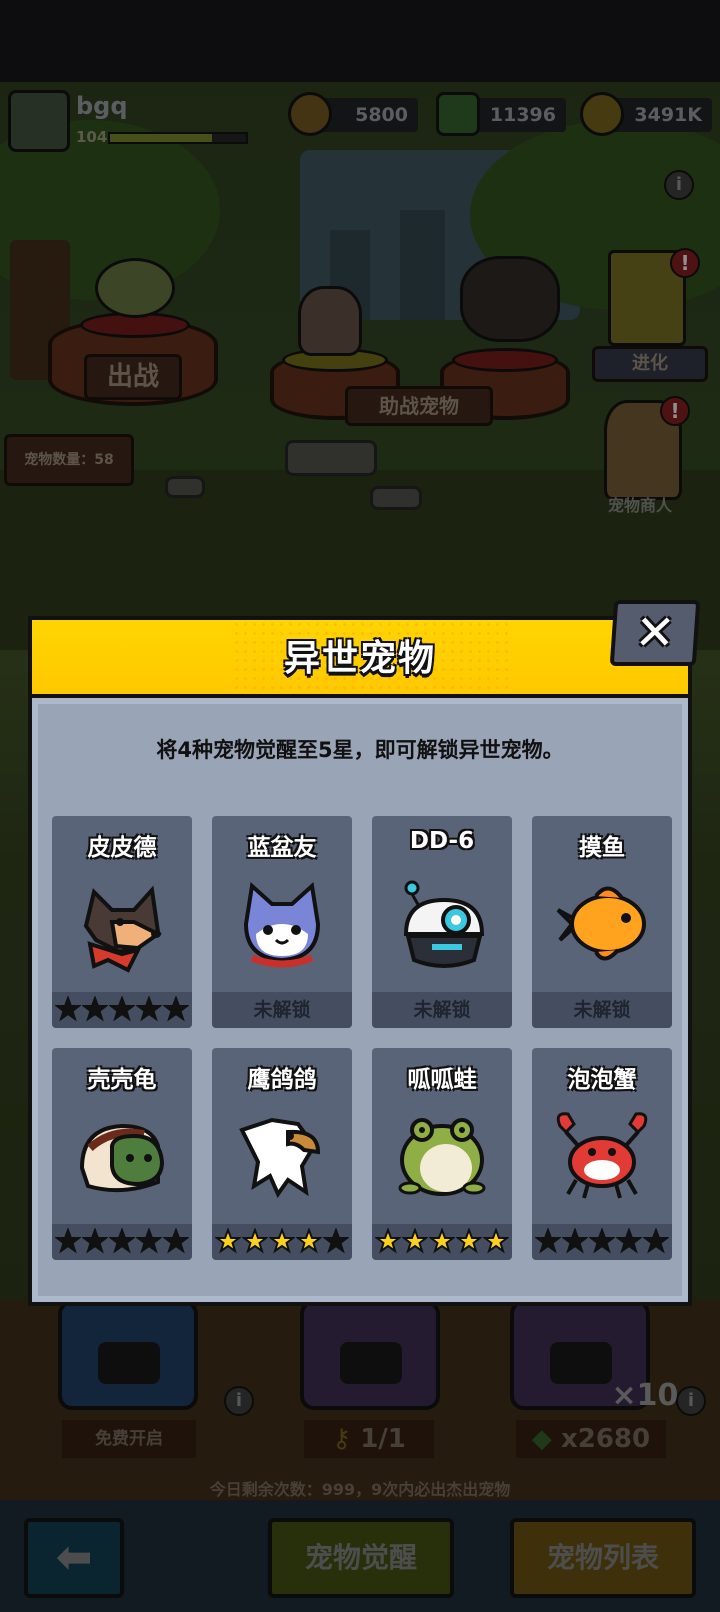 This screenshot has width=720, height=1612. I want to click on pet-card: 蓝盆友 未解锁, so click(282, 922).